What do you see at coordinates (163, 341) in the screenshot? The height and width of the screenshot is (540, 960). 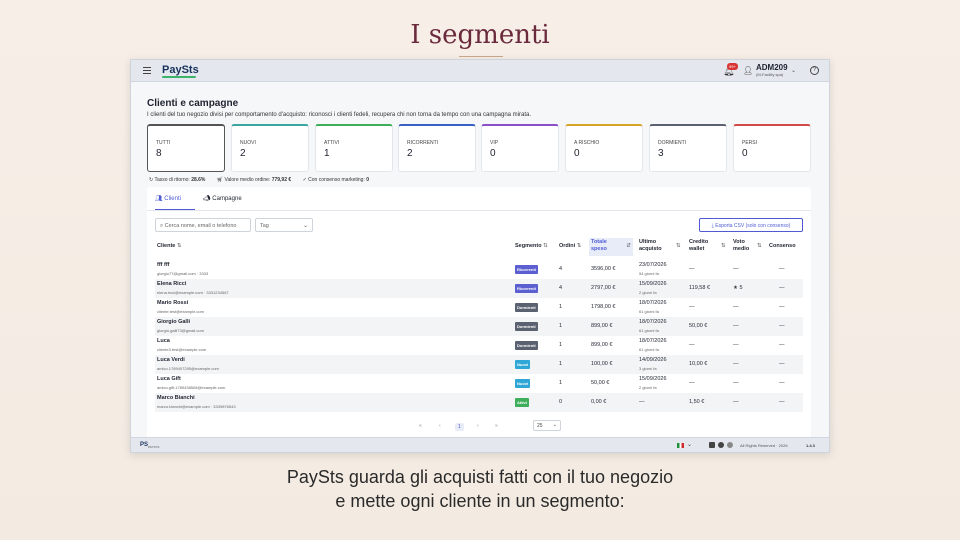 I see `client-name: Luca` at bounding box center [163, 341].